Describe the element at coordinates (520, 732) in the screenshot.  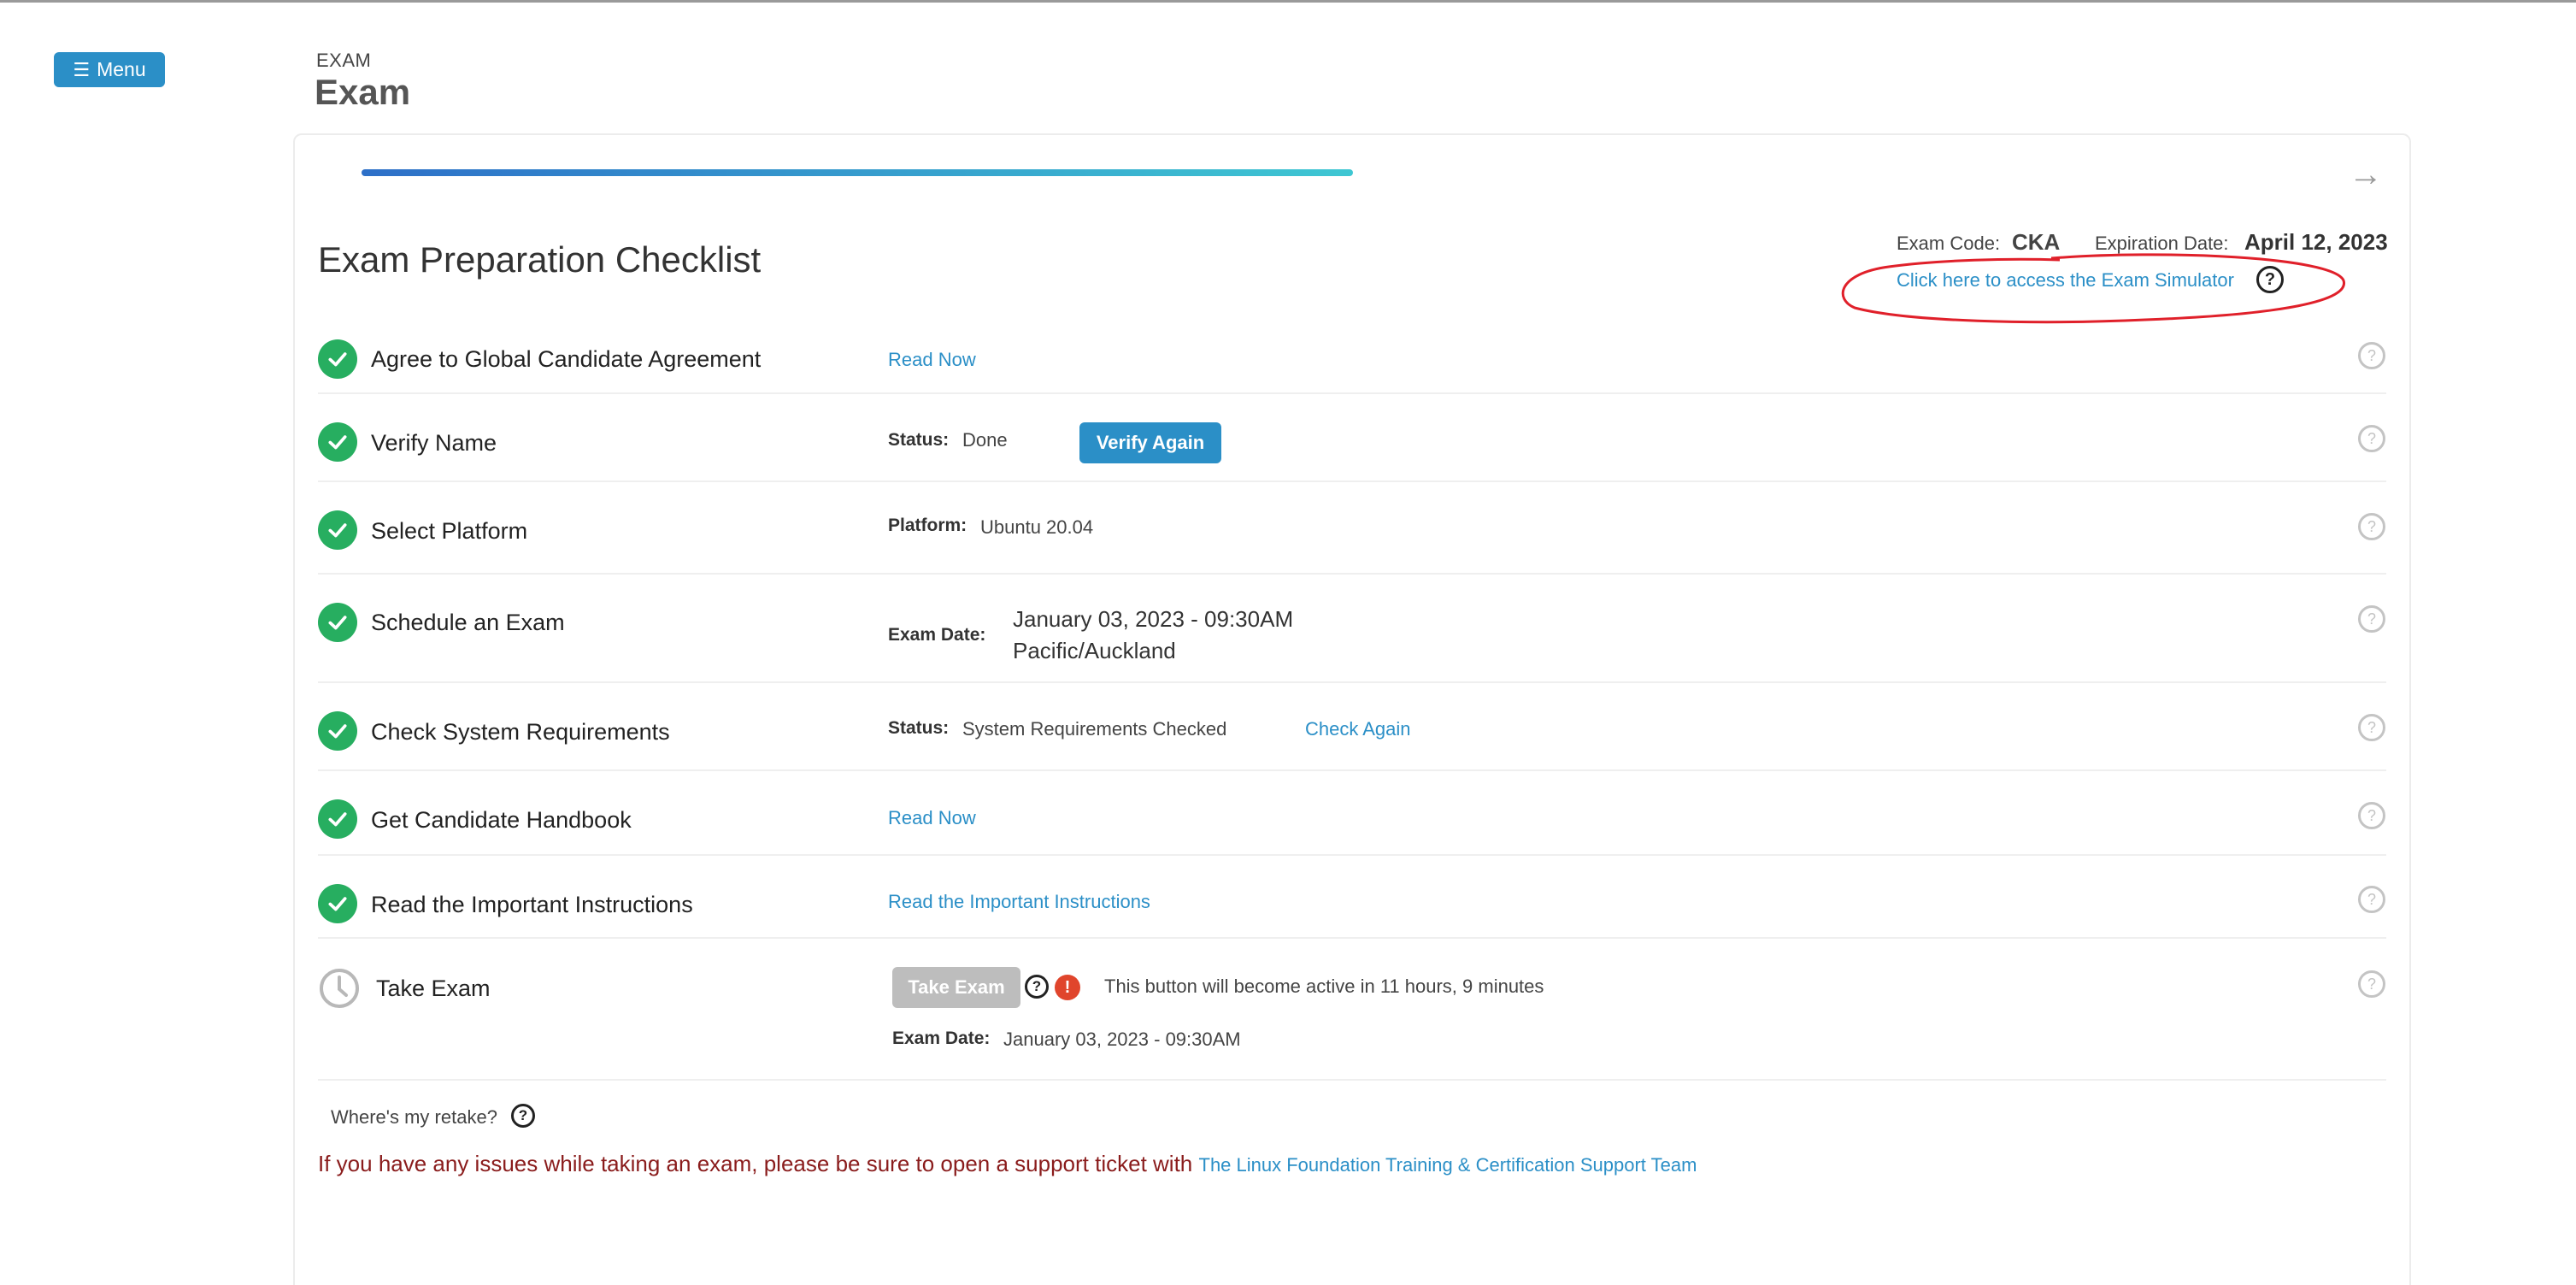
I see `system-row-label: Check System Requirements` at that location.